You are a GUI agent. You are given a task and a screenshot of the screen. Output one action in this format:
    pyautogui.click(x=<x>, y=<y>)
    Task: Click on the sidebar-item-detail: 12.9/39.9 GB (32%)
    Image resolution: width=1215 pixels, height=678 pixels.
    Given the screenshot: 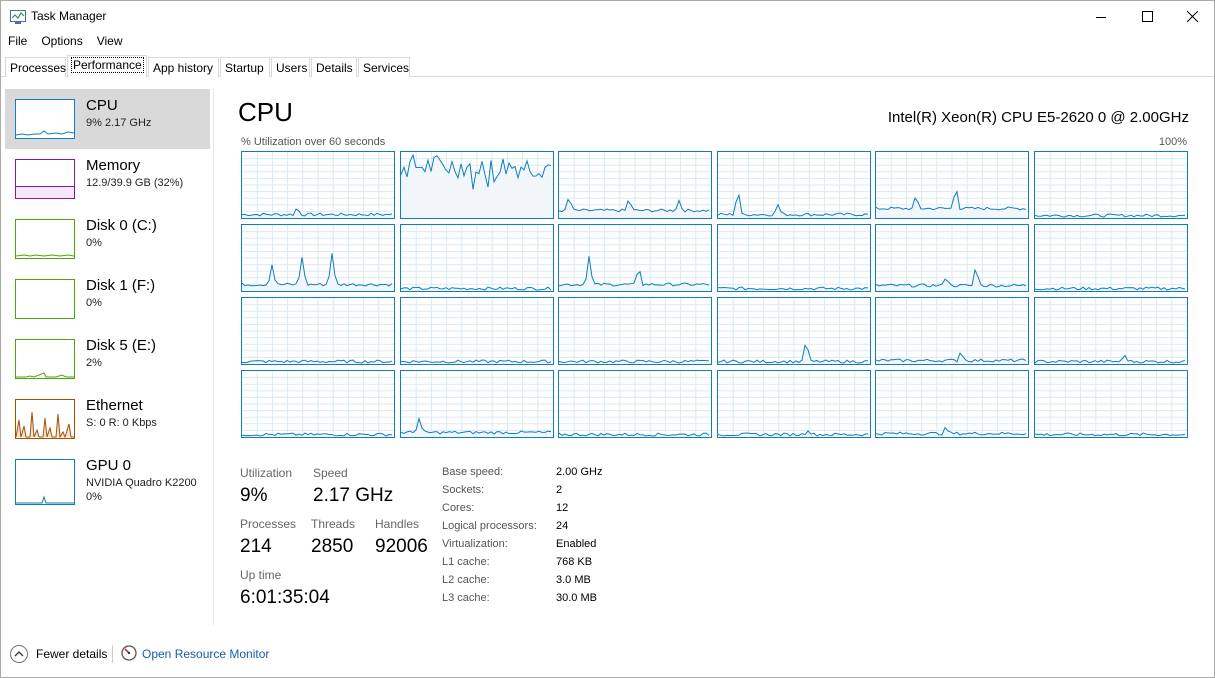 What is the action you would take?
    pyautogui.click(x=135, y=183)
    